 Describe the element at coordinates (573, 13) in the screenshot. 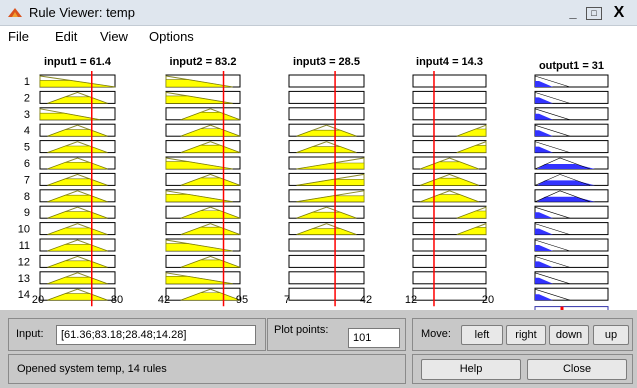

I see `minimize-button: _` at that location.